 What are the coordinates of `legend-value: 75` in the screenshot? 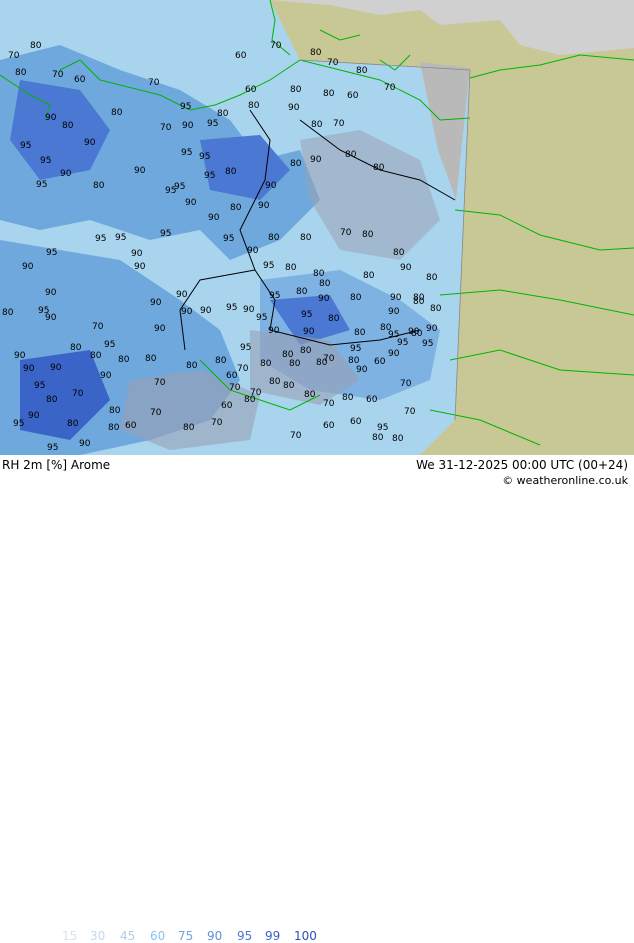 It's located at (186, 936).